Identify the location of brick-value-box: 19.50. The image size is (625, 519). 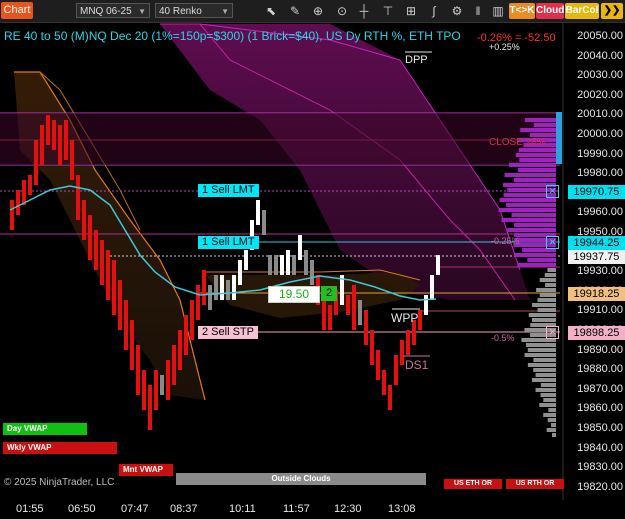
(294, 294).